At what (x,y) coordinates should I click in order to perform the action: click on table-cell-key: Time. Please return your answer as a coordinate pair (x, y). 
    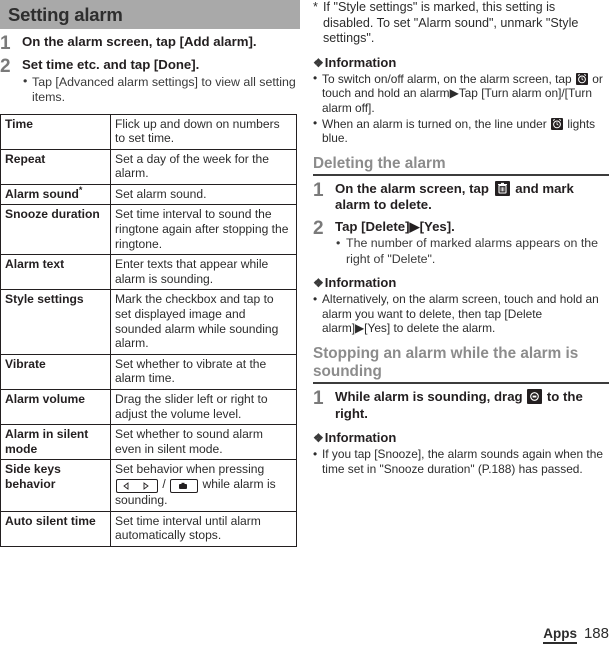
    Looking at the image, I should click on (55, 131).